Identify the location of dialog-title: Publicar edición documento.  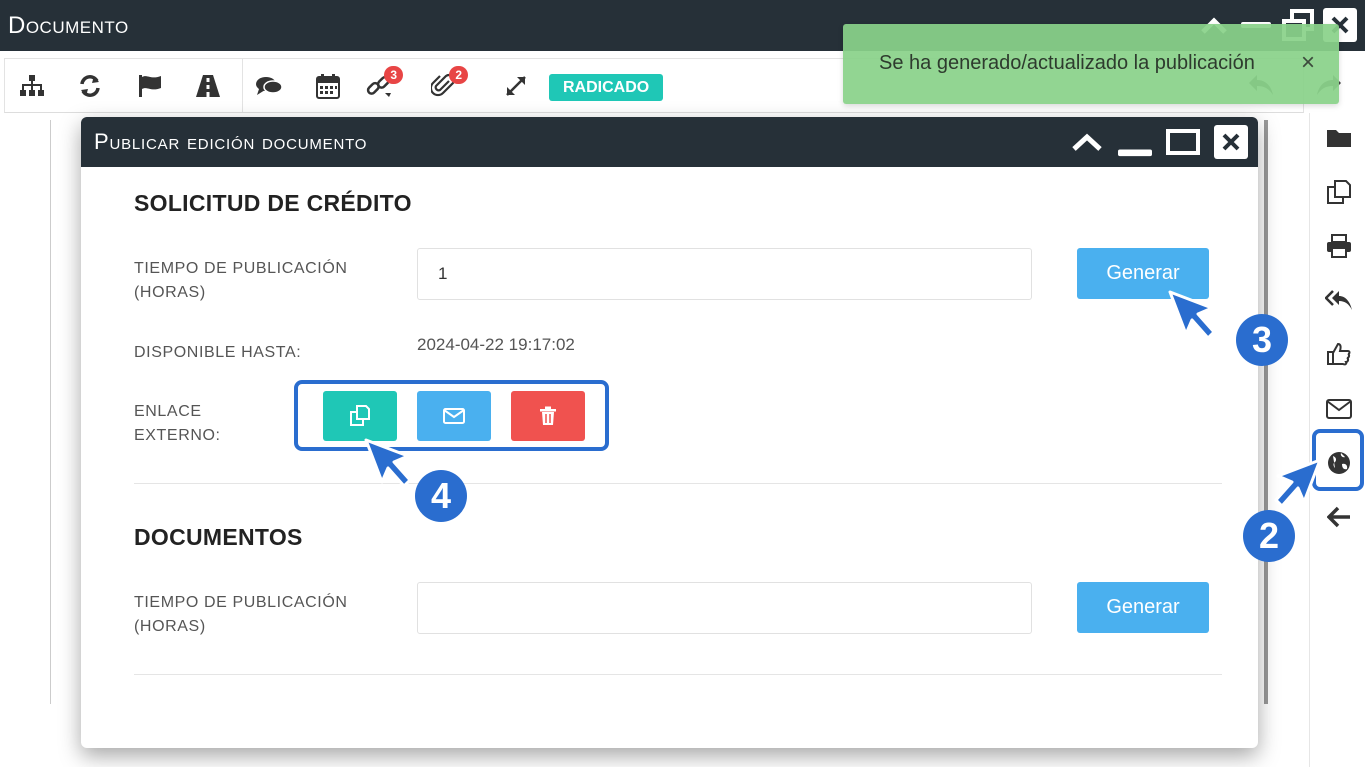
(231, 141).